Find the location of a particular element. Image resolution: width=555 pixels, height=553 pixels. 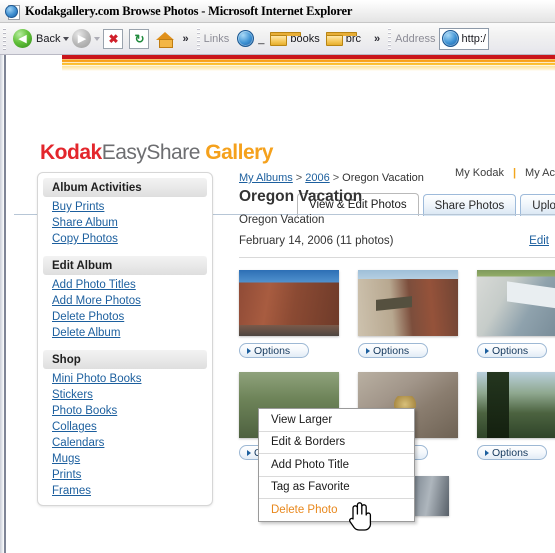

link-item-brc: brc is located at coordinates (343, 39).